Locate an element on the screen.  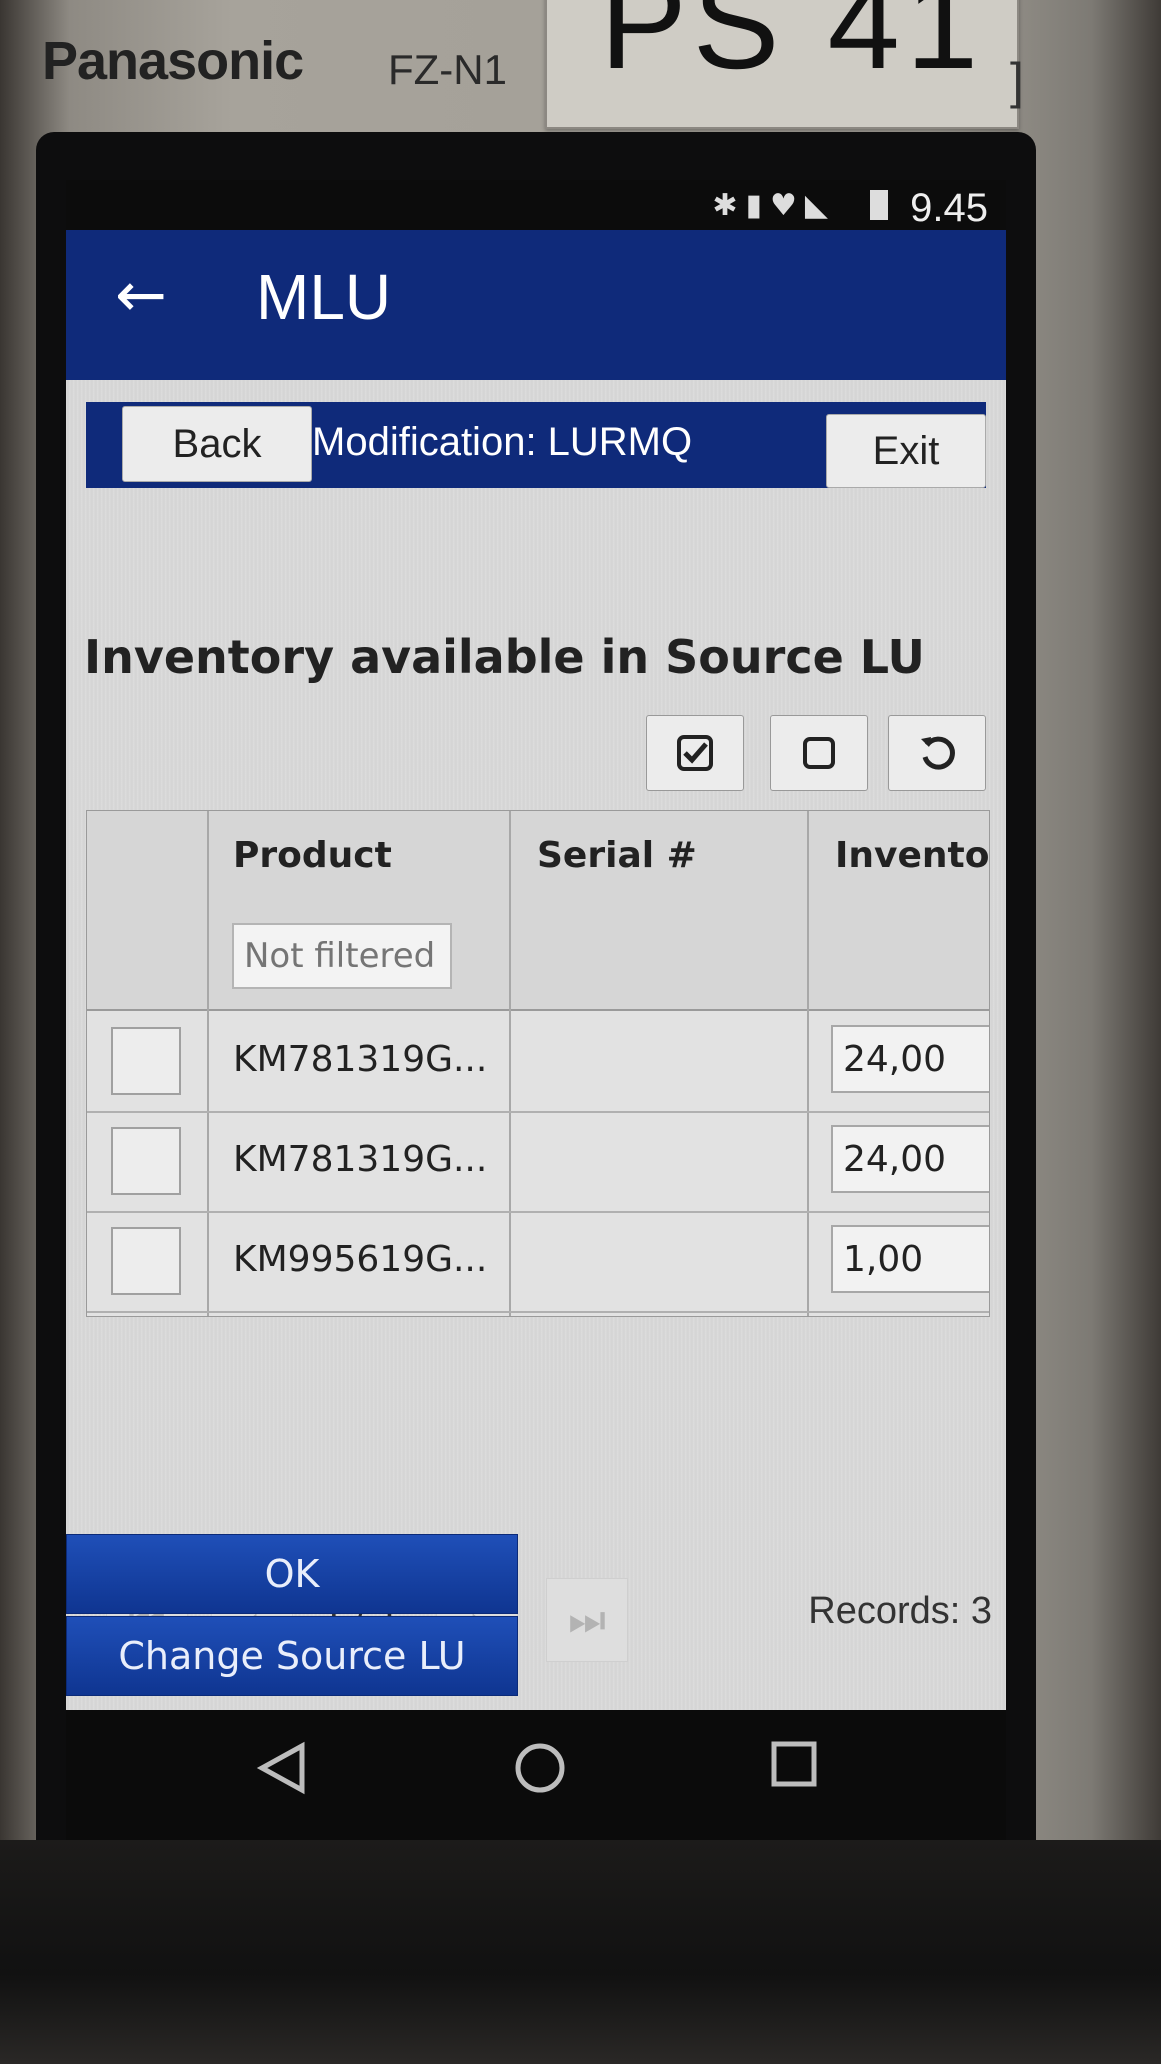
back-button: Back is located at coordinates (217, 444).